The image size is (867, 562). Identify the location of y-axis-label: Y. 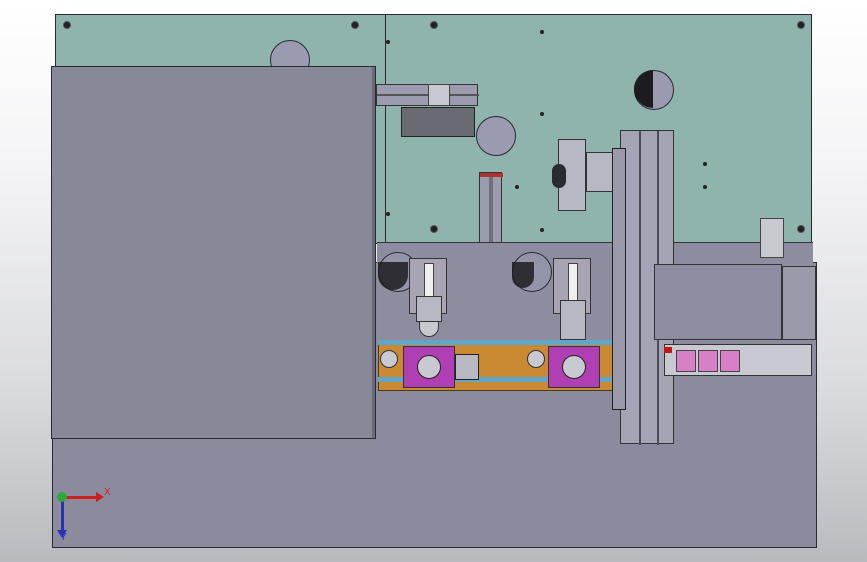
(63, 537).